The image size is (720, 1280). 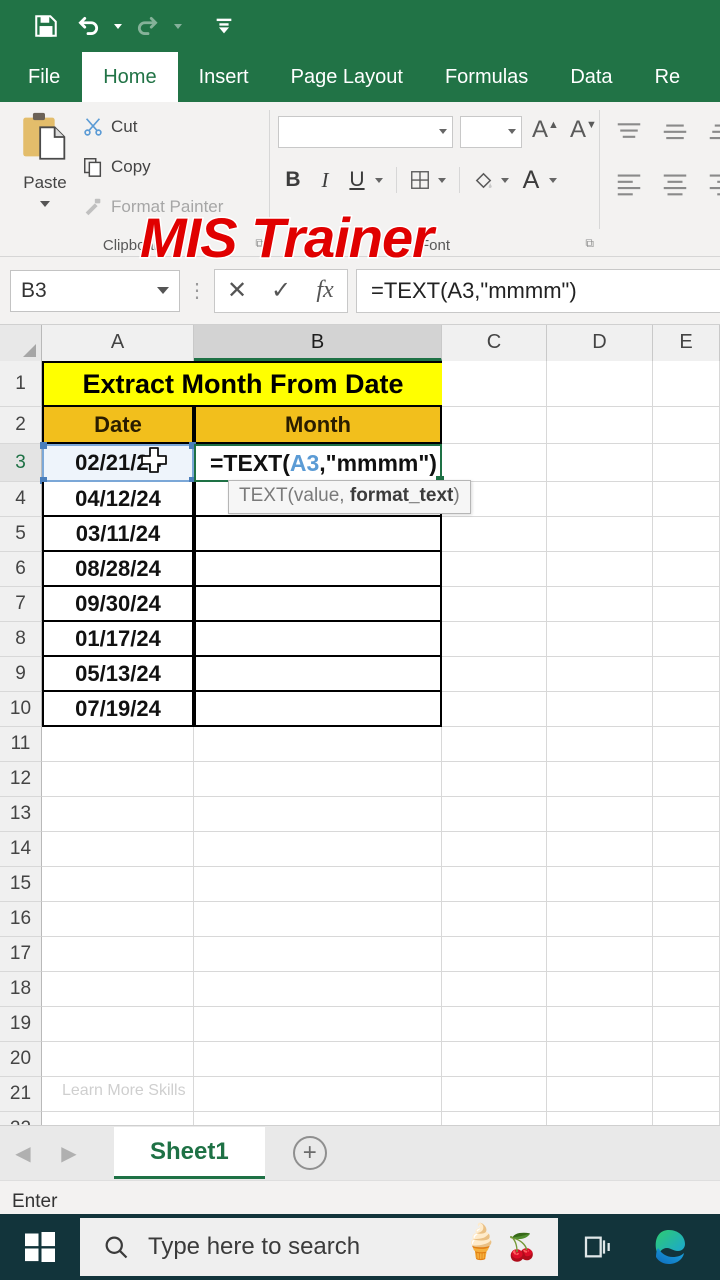 I want to click on cell-b7-month, so click(x=318, y=604).